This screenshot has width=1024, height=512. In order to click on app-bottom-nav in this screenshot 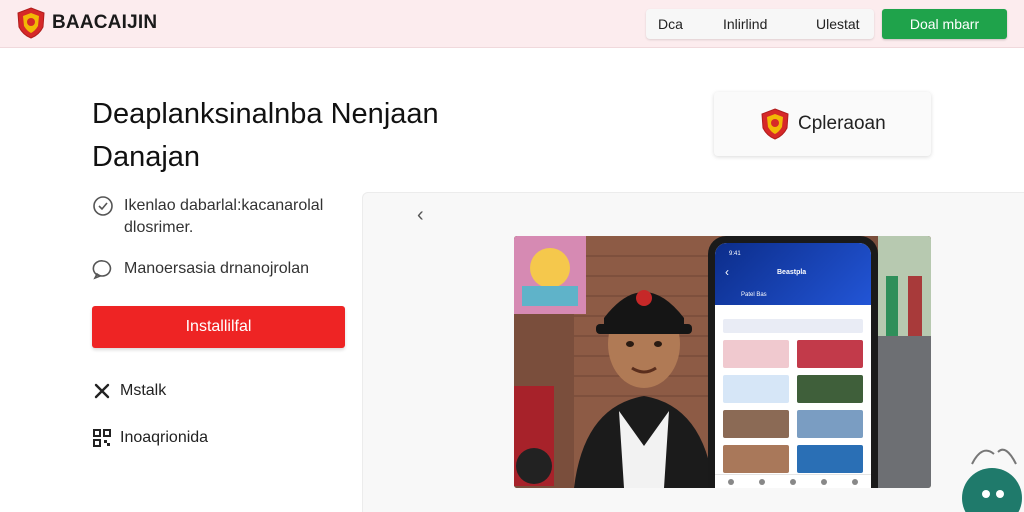, I will do `click(793, 481)`.